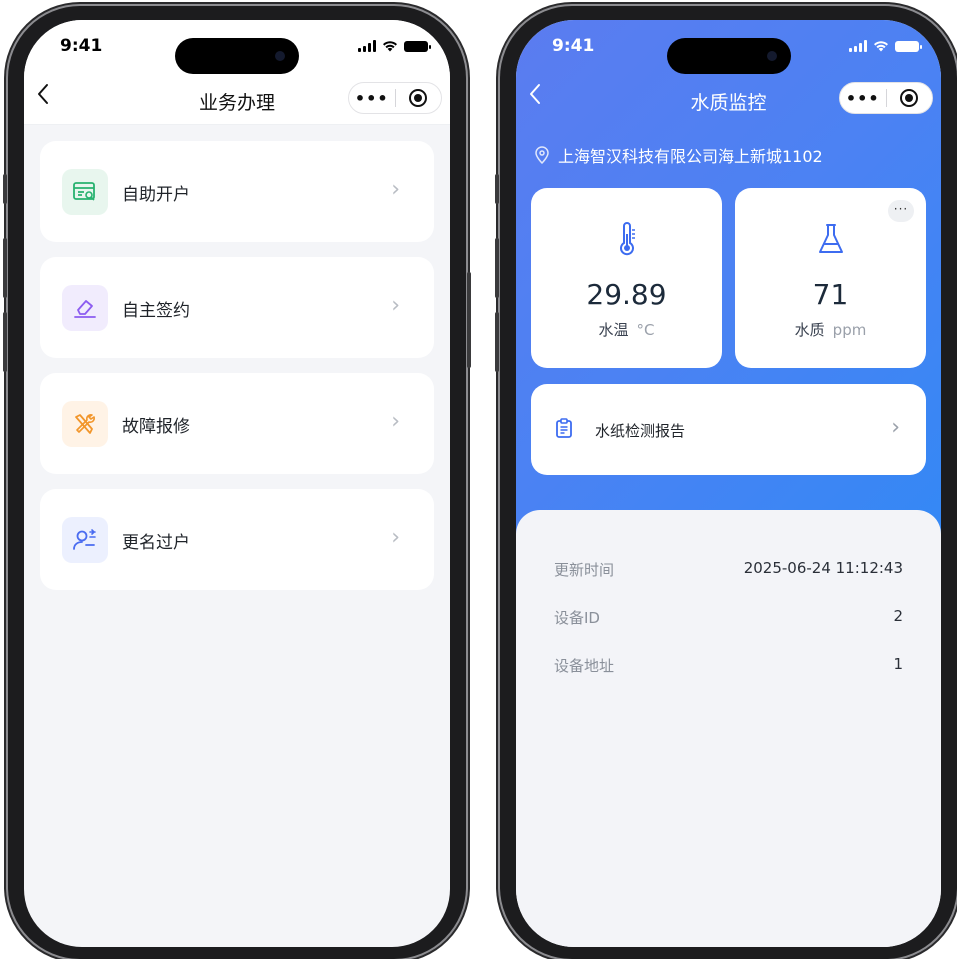  What do you see at coordinates (469, 320) in the screenshot?
I see `power-button` at bounding box center [469, 320].